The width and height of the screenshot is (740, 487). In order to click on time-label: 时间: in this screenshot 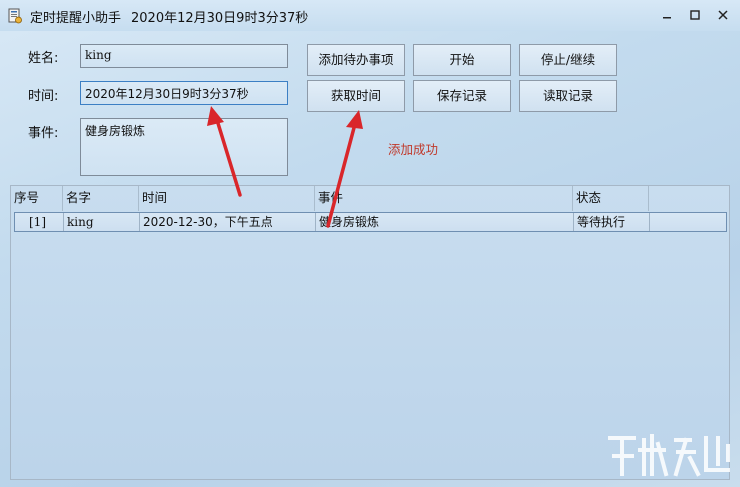, I will do `click(43, 96)`.